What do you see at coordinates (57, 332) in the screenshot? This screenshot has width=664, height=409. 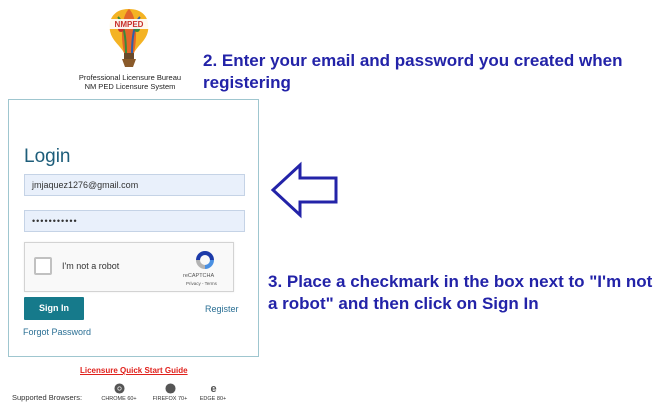 I see `forgot-password-link: Forgot Password` at bounding box center [57, 332].